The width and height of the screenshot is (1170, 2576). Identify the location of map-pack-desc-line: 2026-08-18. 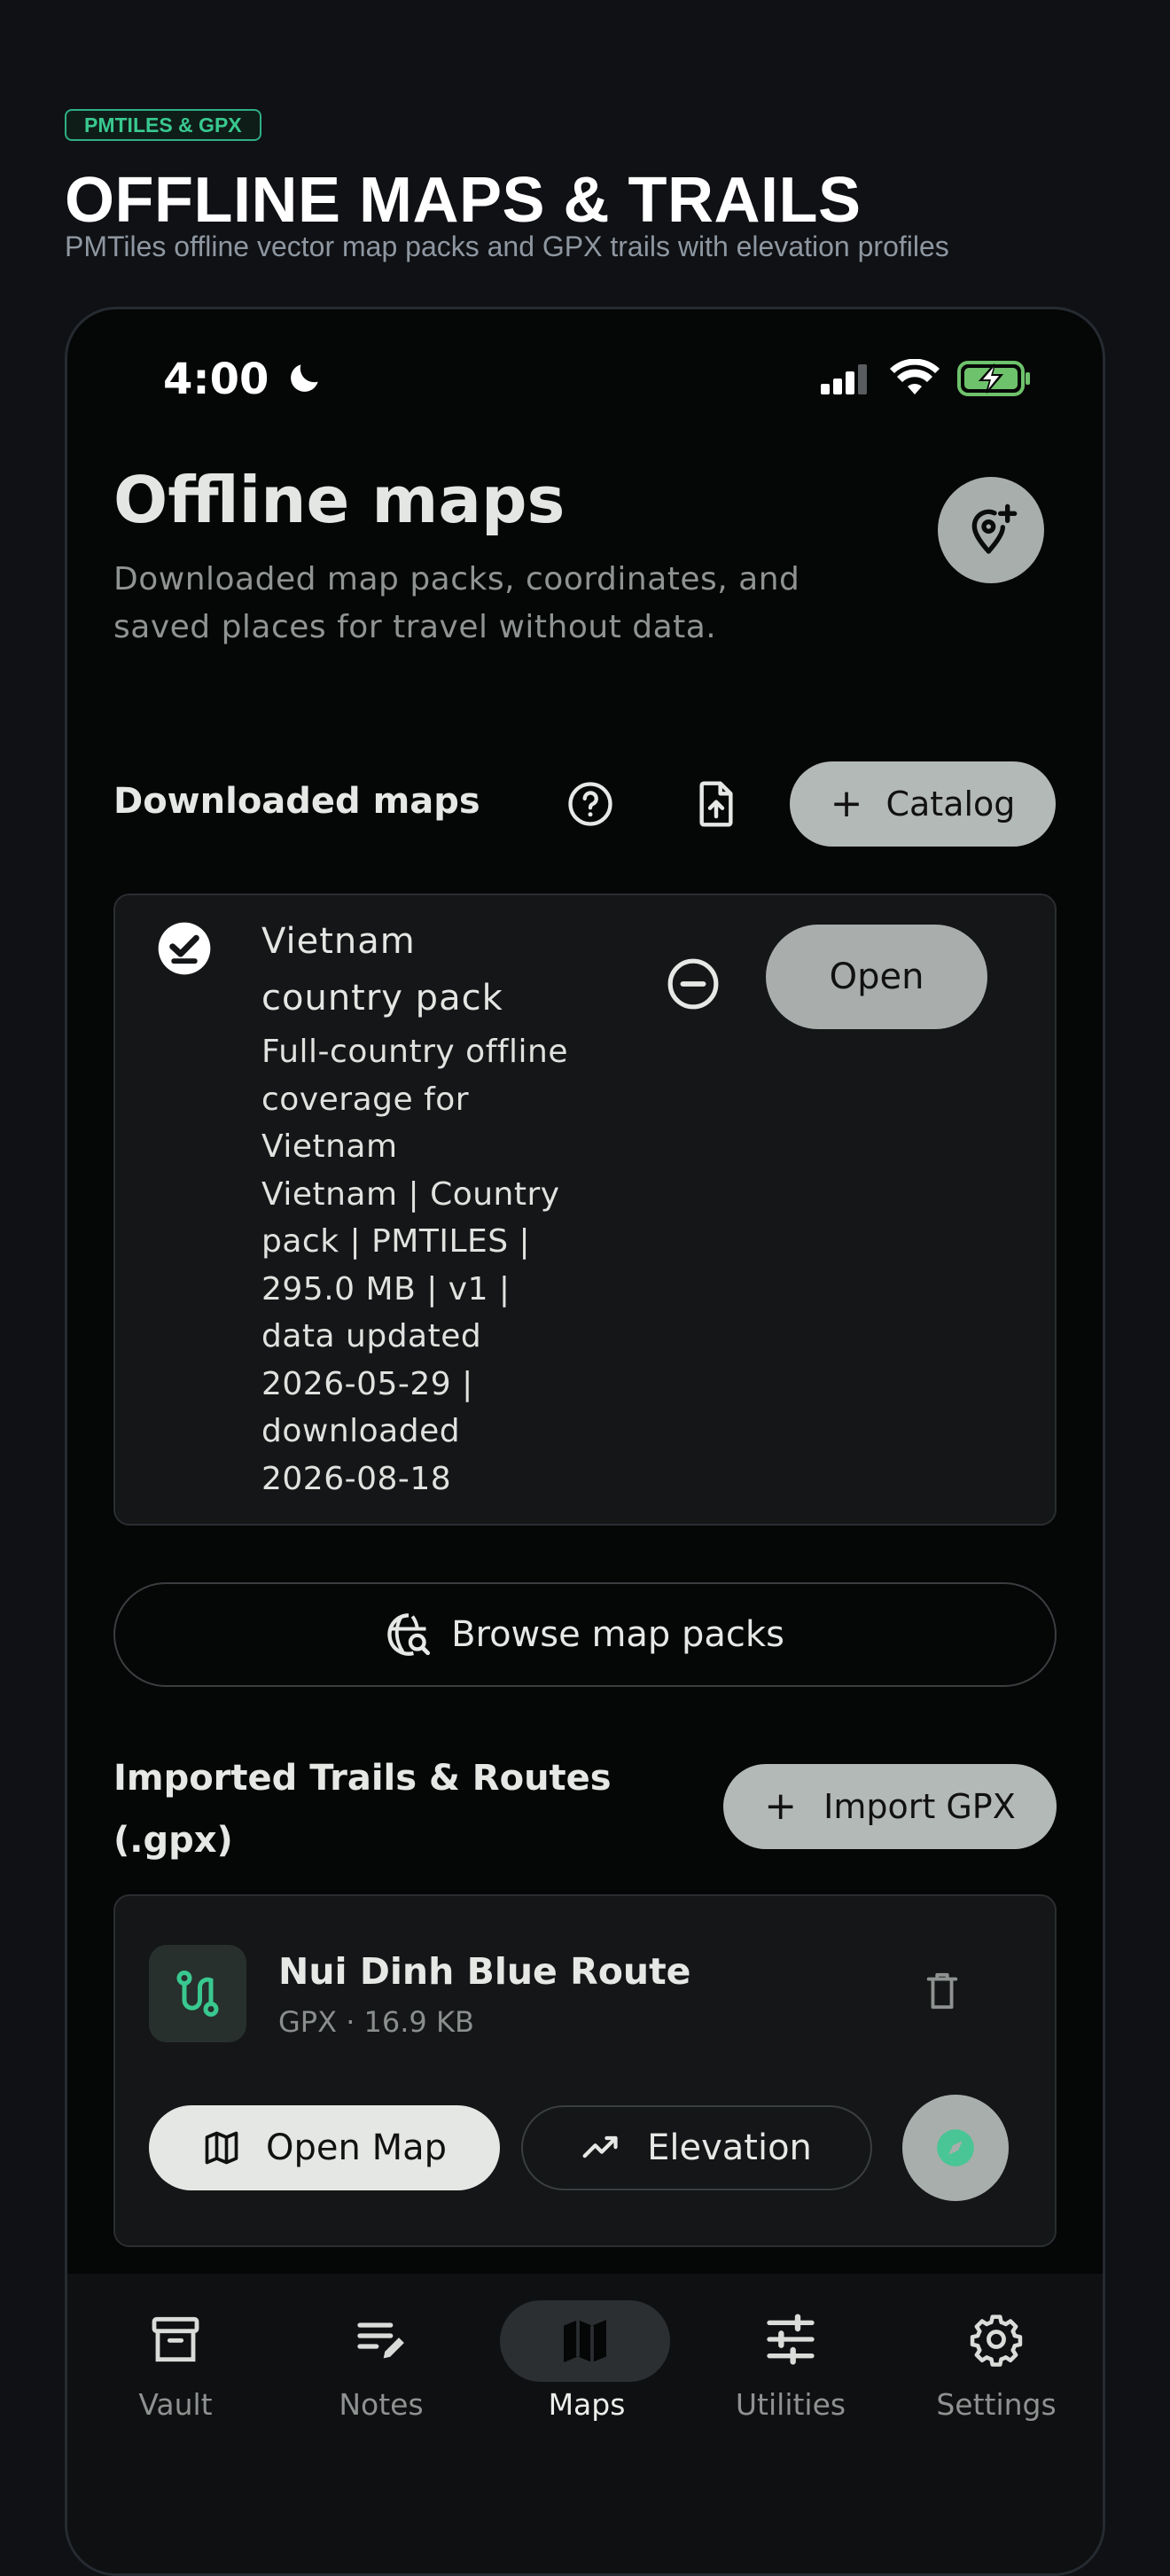
(356, 1478).